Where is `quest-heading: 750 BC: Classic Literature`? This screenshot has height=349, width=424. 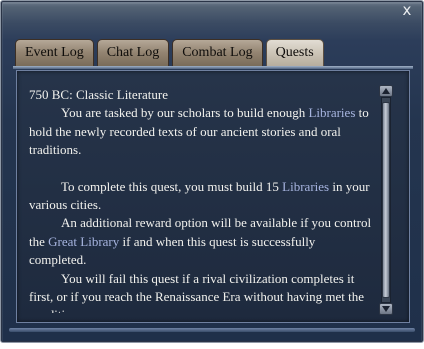
quest-heading: 750 BC: Classic Literature is located at coordinates (99, 94).